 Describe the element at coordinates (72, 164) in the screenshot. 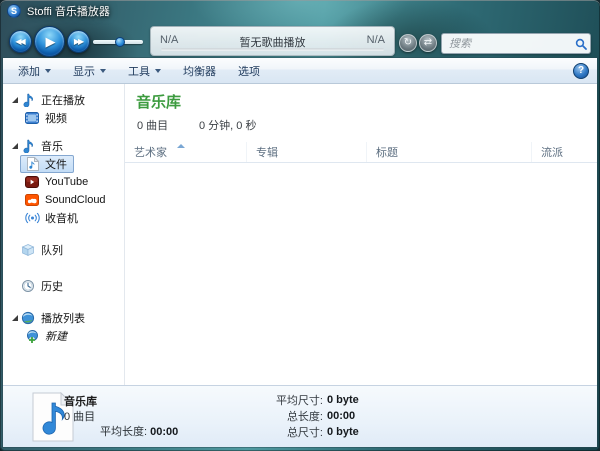

I see `sidebar-item-files: 文件` at that location.